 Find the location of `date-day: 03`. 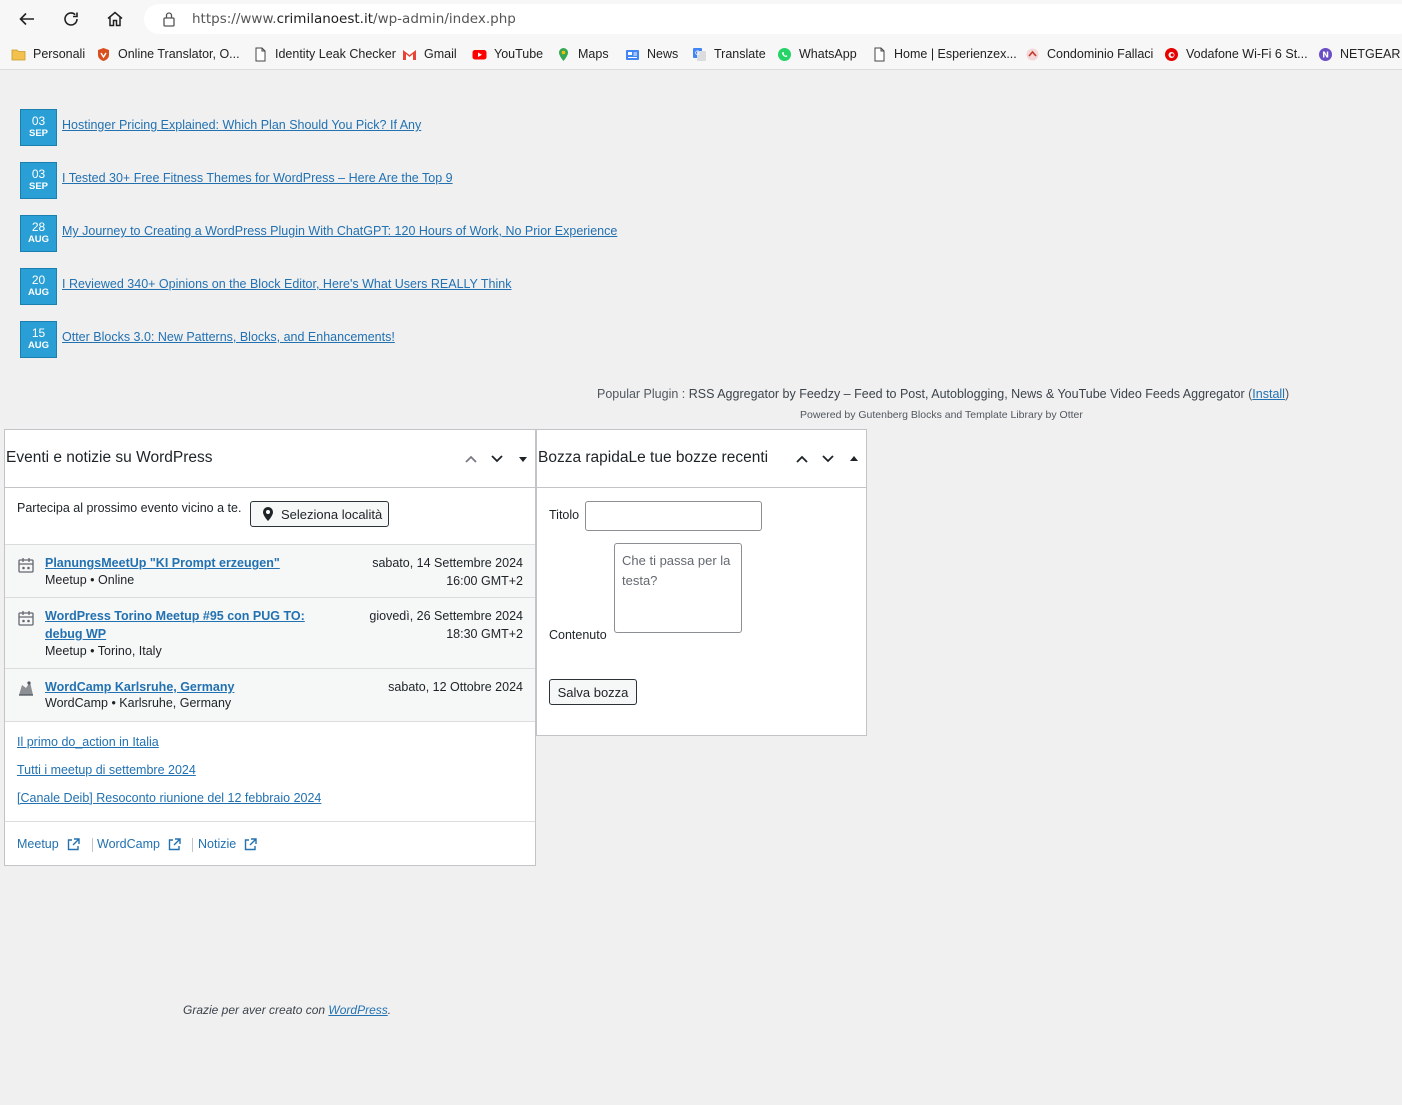

date-day: 03 is located at coordinates (38, 121).